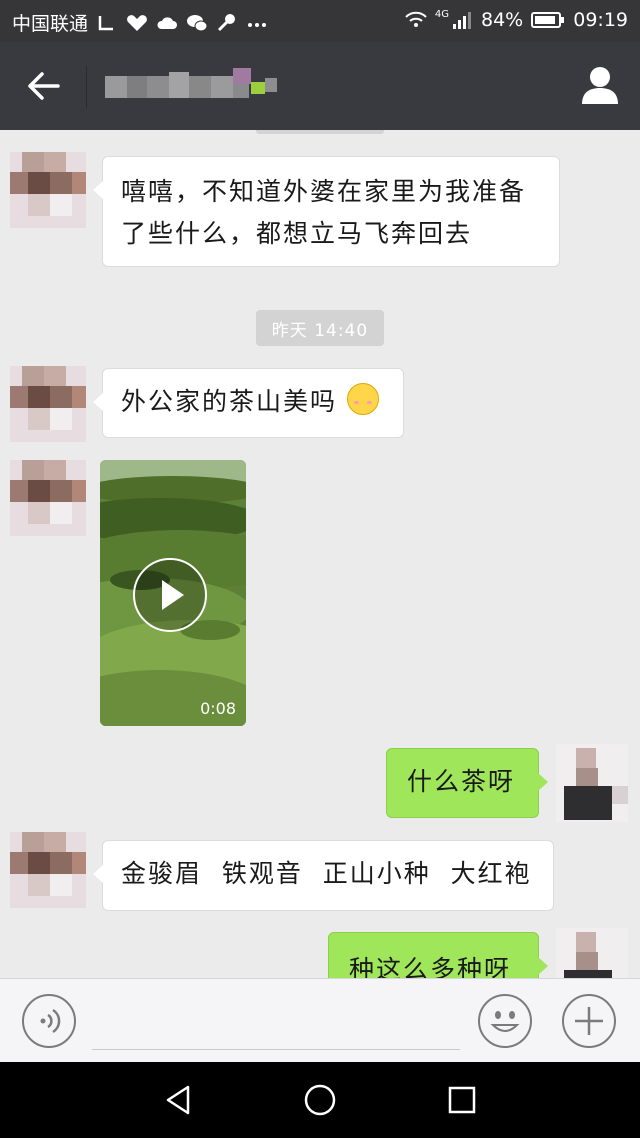 The height and width of the screenshot is (1138, 640). I want to click on key-icon, so click(226, 22).